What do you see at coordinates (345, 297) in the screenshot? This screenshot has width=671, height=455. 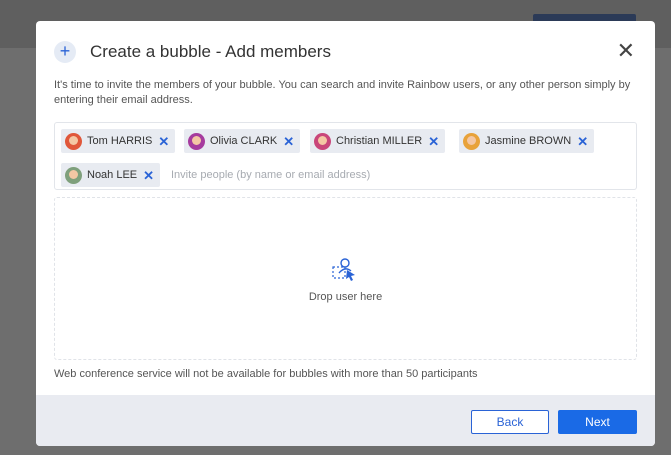 I see `drop-label: Drop user here` at bounding box center [345, 297].